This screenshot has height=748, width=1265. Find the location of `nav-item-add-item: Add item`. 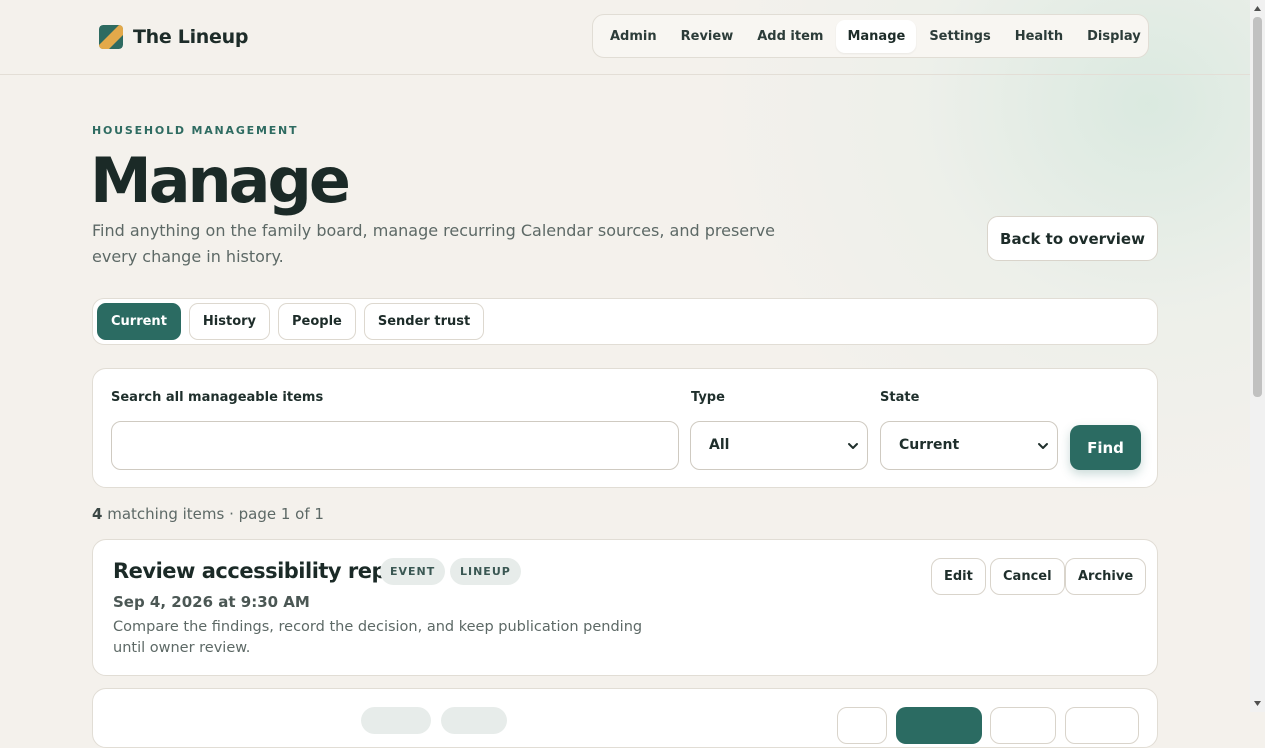

nav-item-add-item: Add item is located at coordinates (790, 36).